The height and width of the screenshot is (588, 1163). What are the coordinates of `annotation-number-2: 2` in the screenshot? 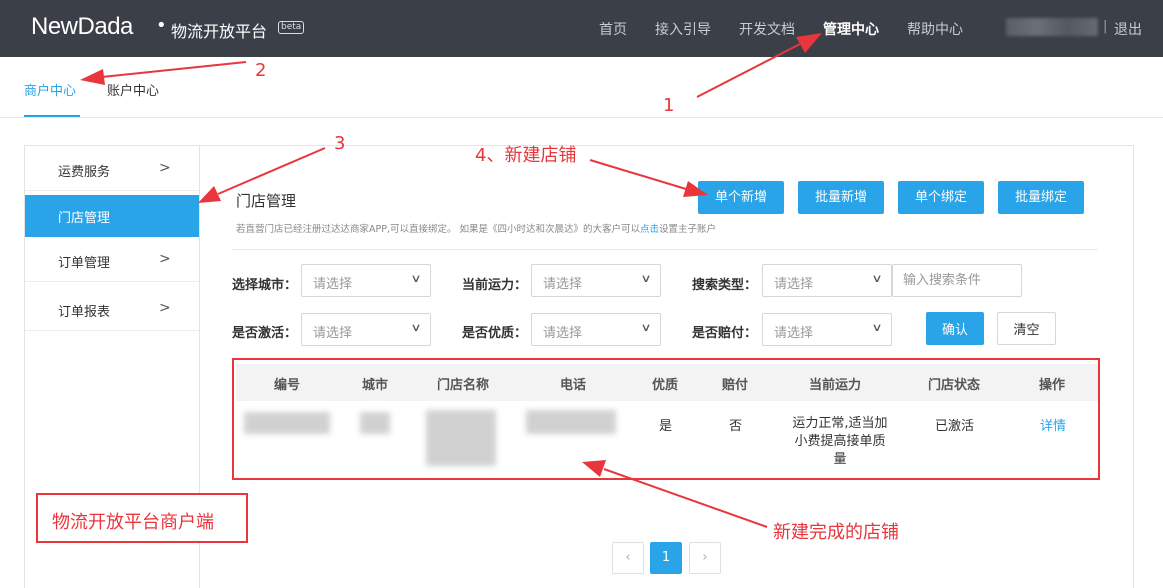 It's located at (261, 70).